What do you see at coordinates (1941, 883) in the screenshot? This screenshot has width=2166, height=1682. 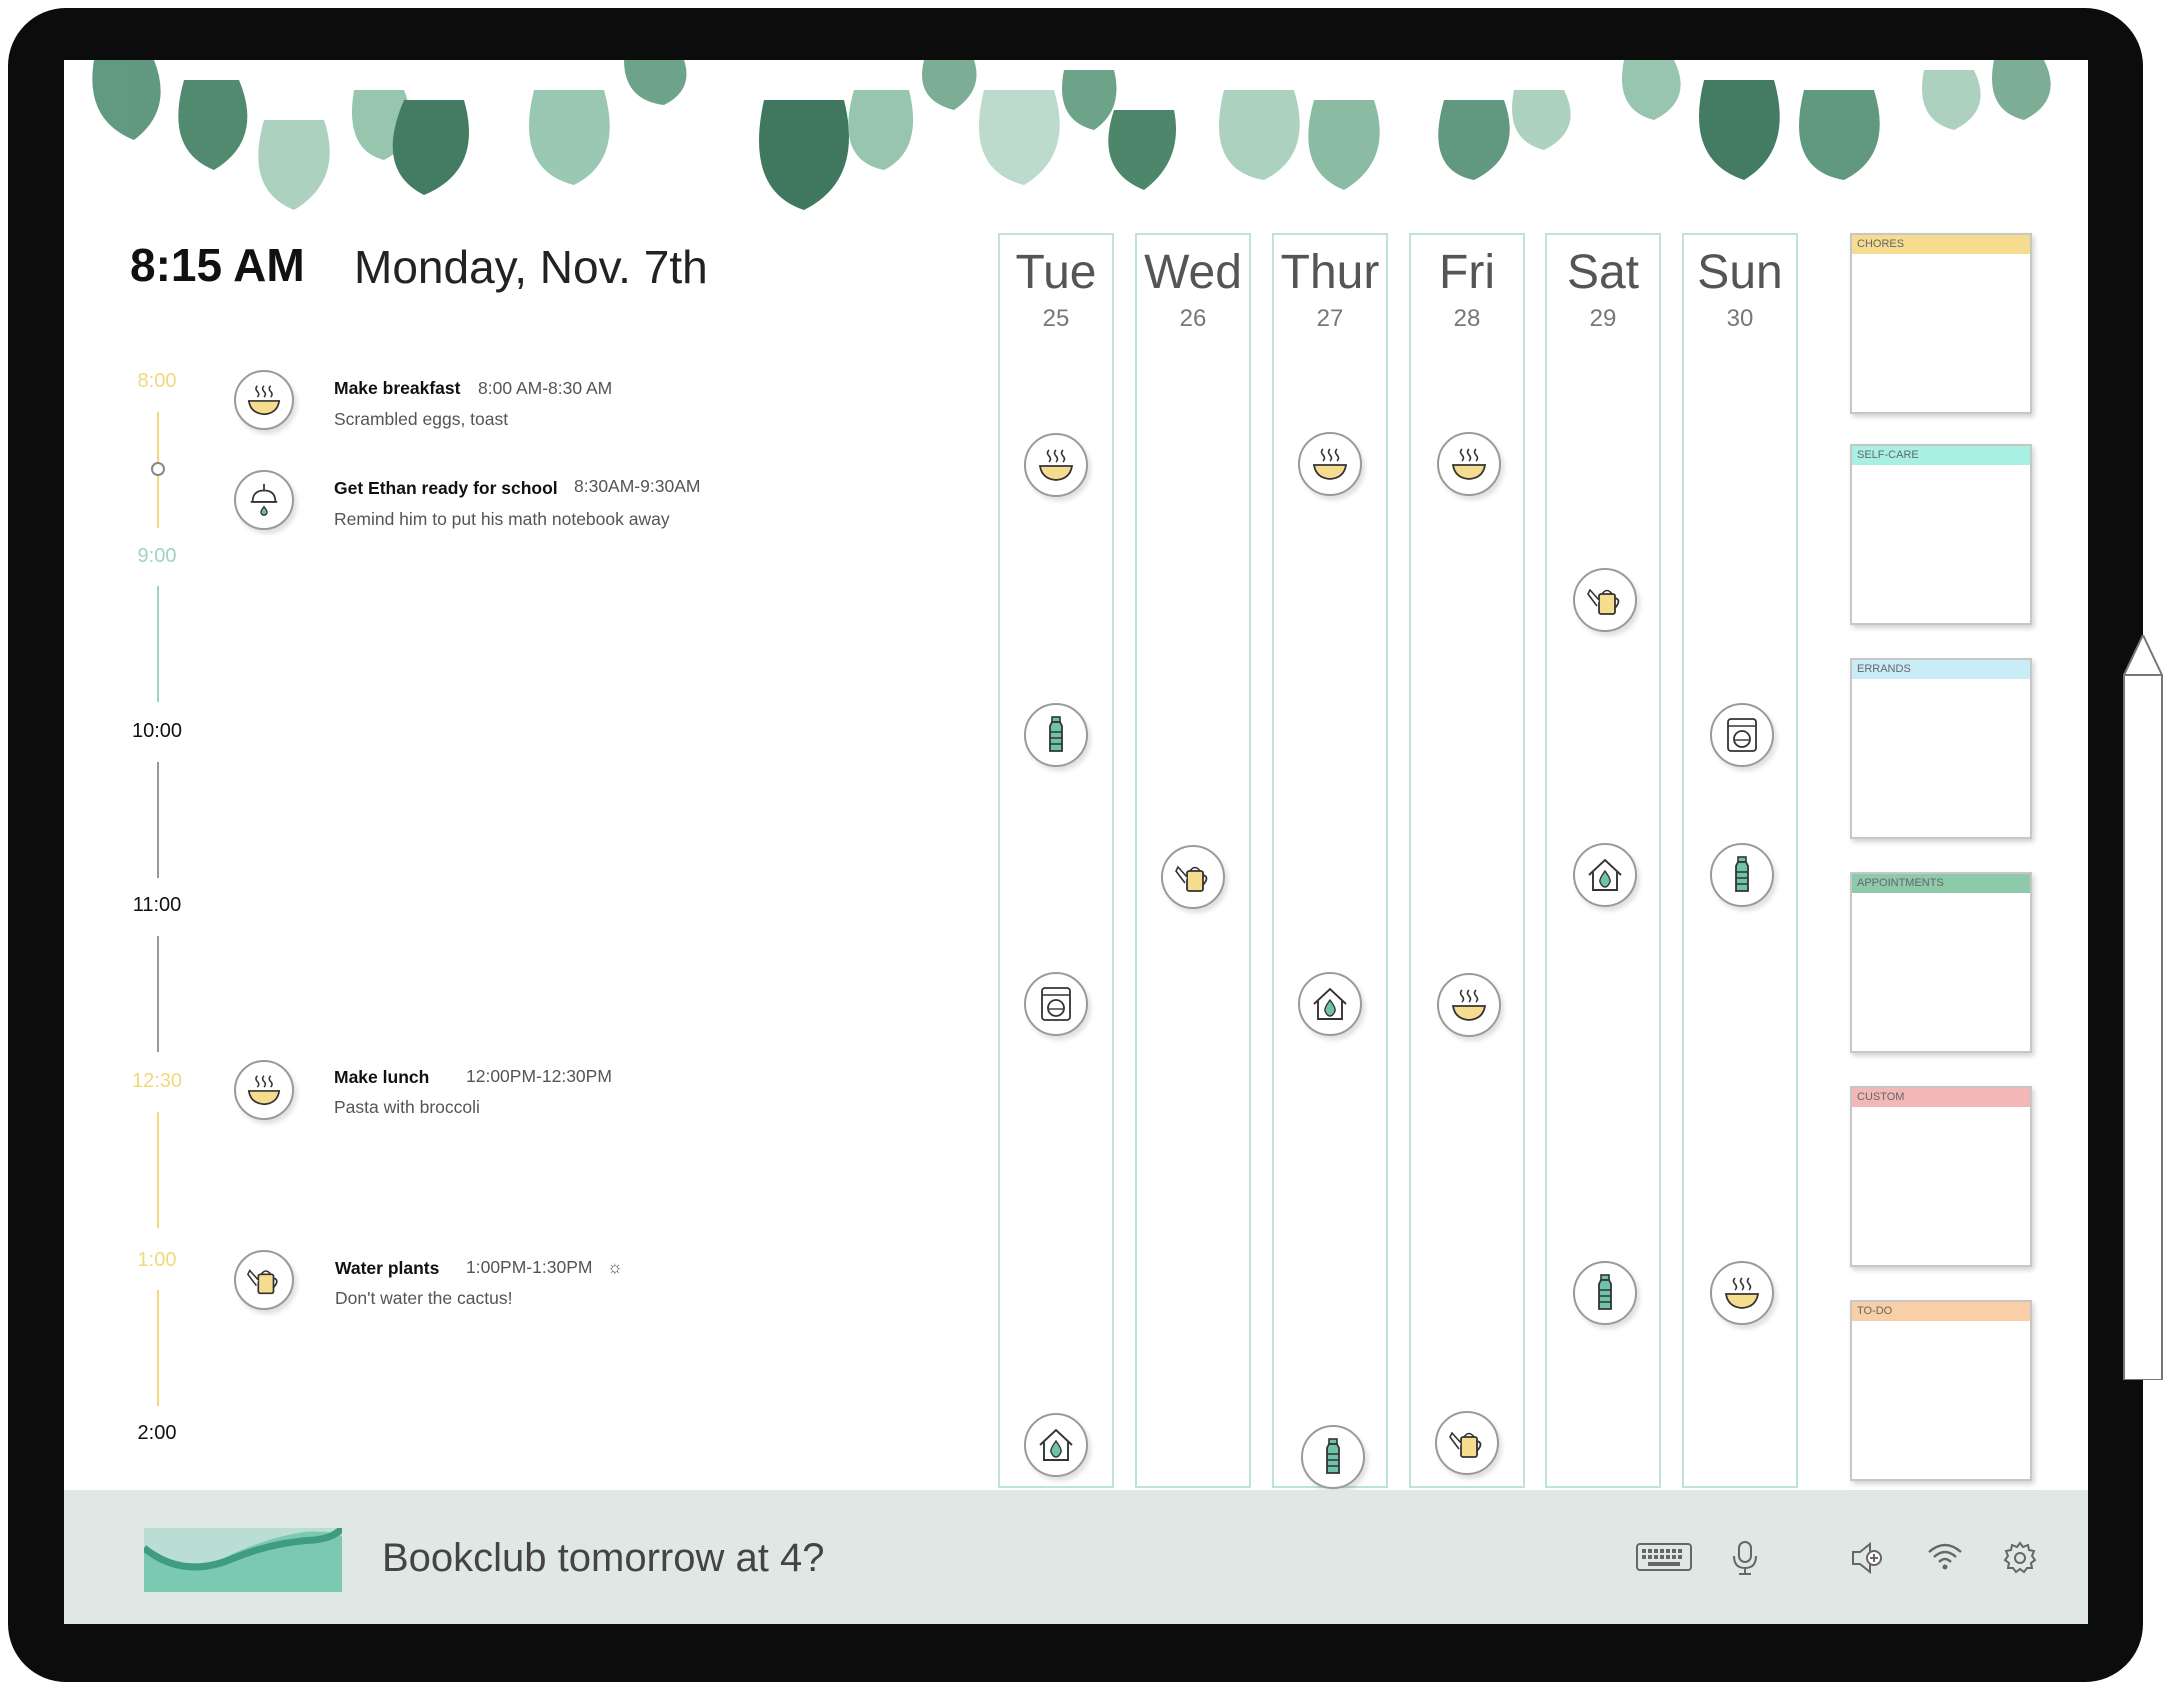 I see `category-label: APPOINTMENTS` at bounding box center [1941, 883].